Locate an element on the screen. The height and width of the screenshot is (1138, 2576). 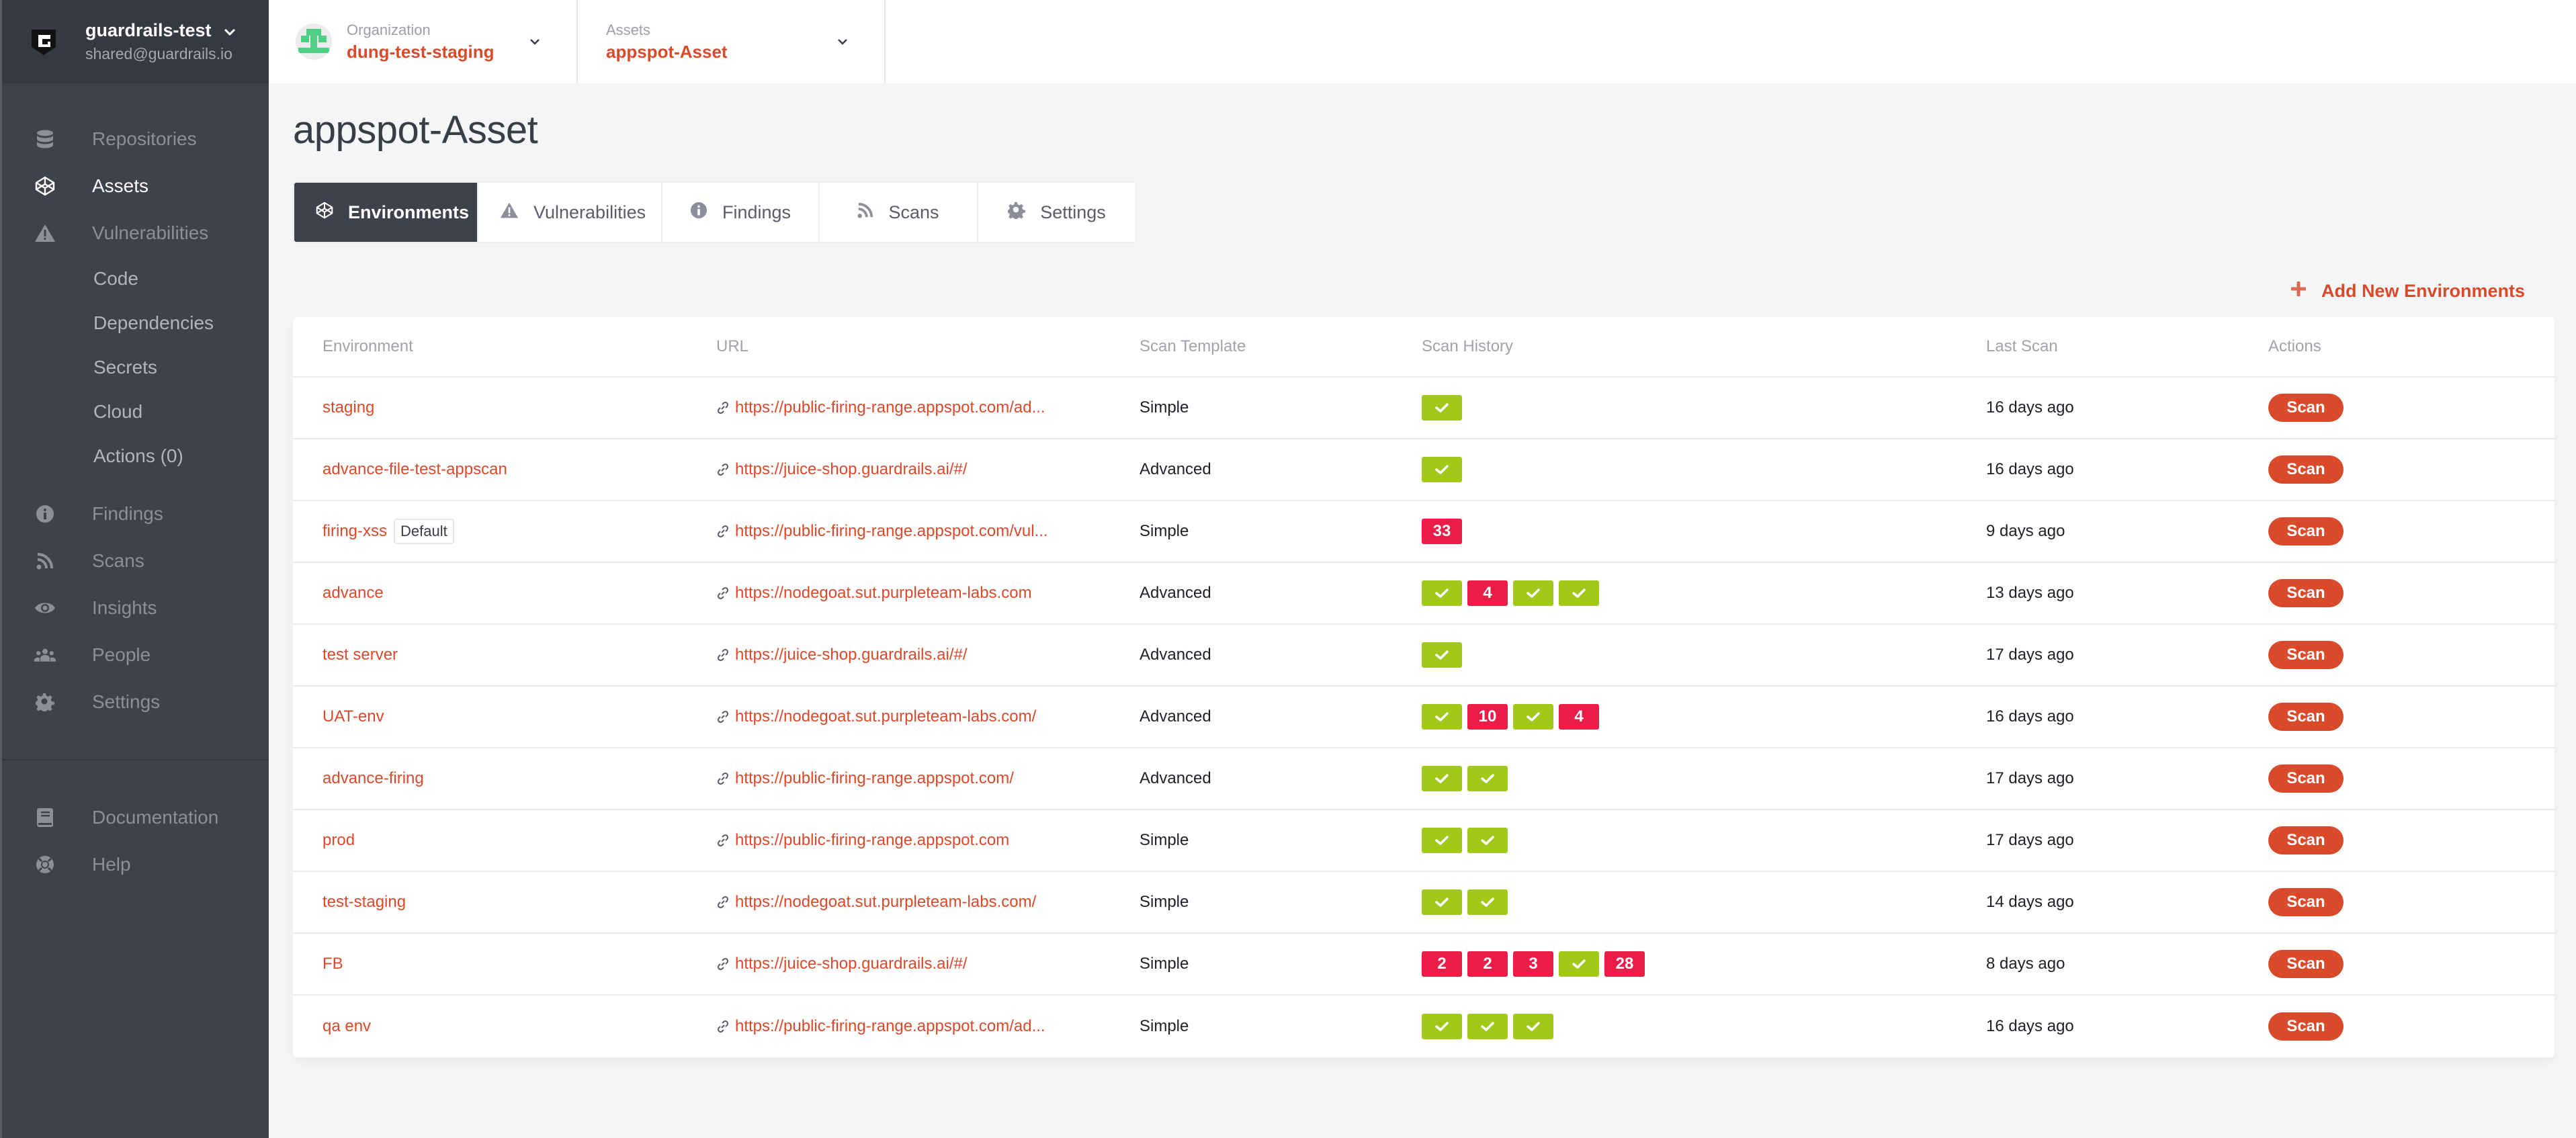
gear-icon is located at coordinates (45, 702).